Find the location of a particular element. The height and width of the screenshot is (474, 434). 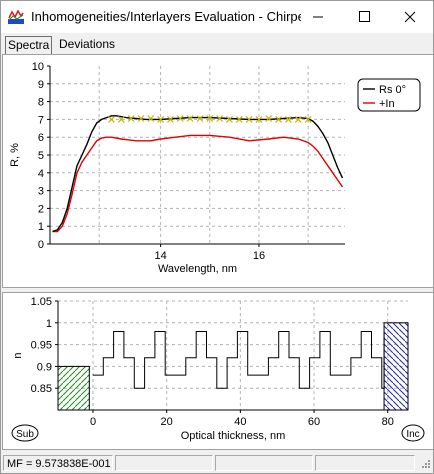

tab-spectra: Spectra is located at coordinates (29, 45).